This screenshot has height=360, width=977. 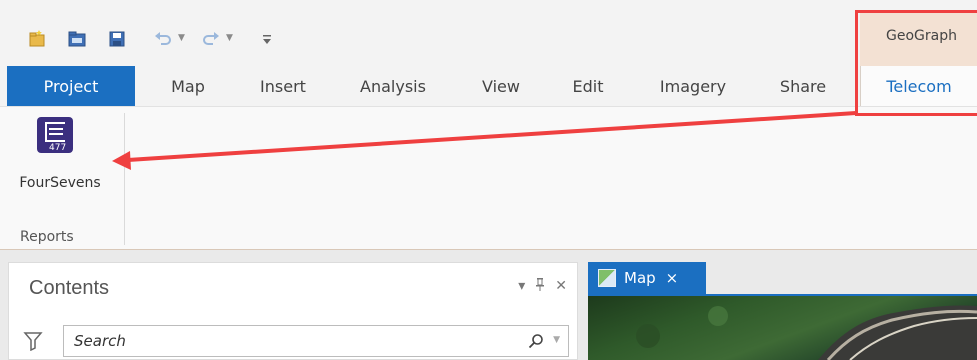 What do you see at coordinates (37, 39) in the screenshot?
I see `new-project-icon` at bounding box center [37, 39].